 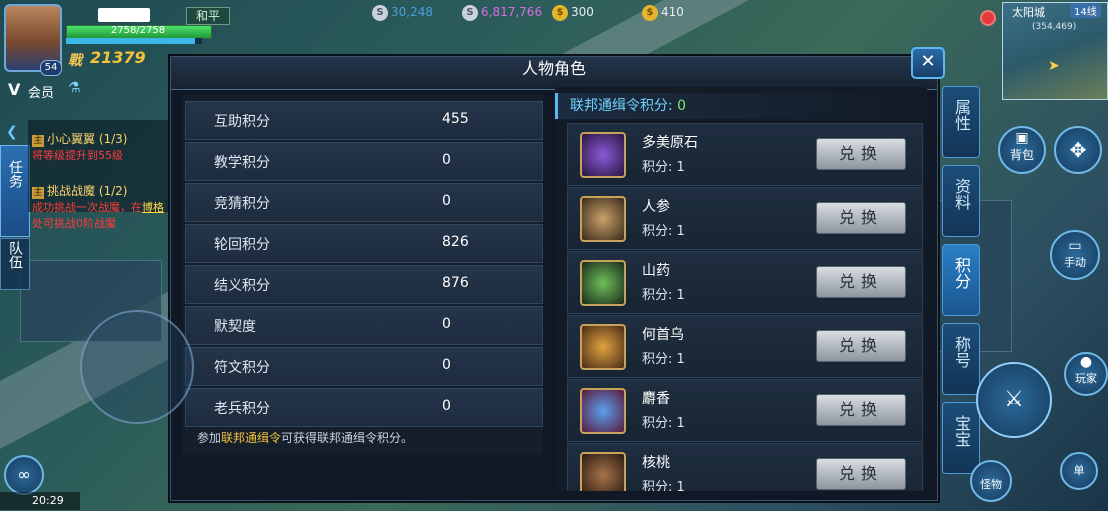 What do you see at coordinates (12, 132) in the screenshot?
I see `collapse-arrow-icon: ❮` at bounding box center [12, 132].